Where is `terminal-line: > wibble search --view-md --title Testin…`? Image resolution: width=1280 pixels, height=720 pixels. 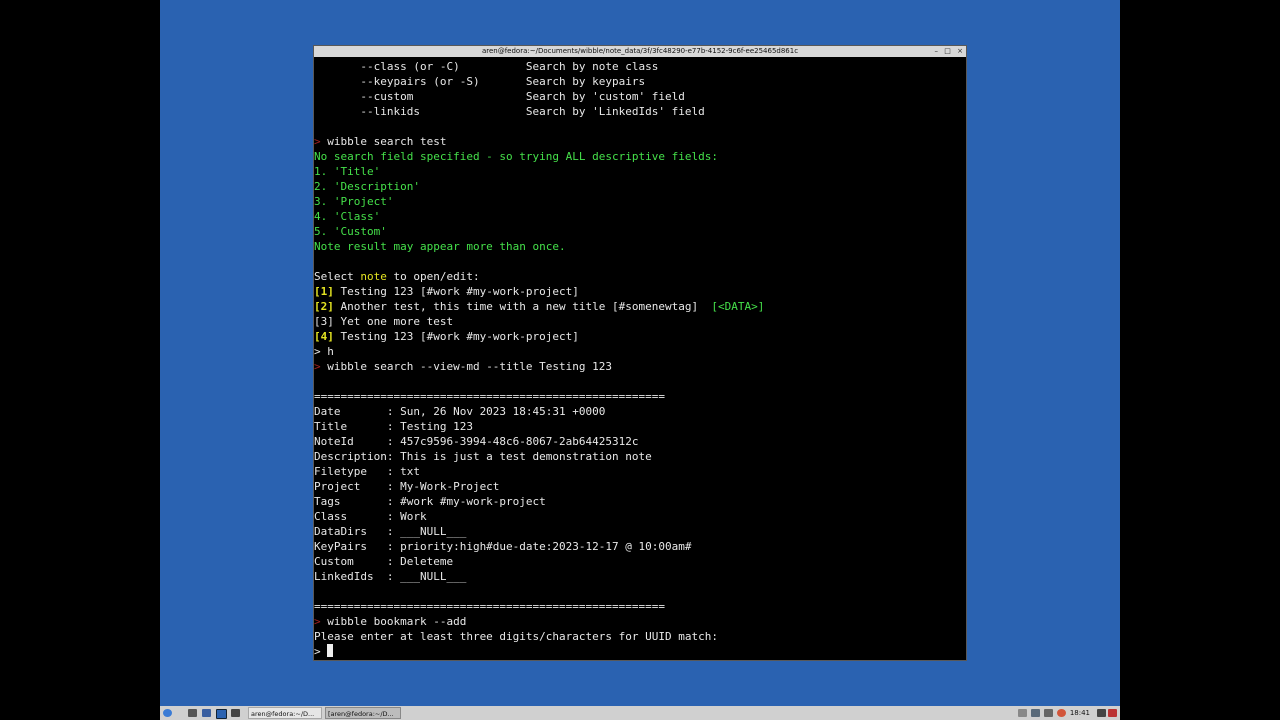
terminal-line: > wibble search --view-md --title Testin… is located at coordinates (640, 366).